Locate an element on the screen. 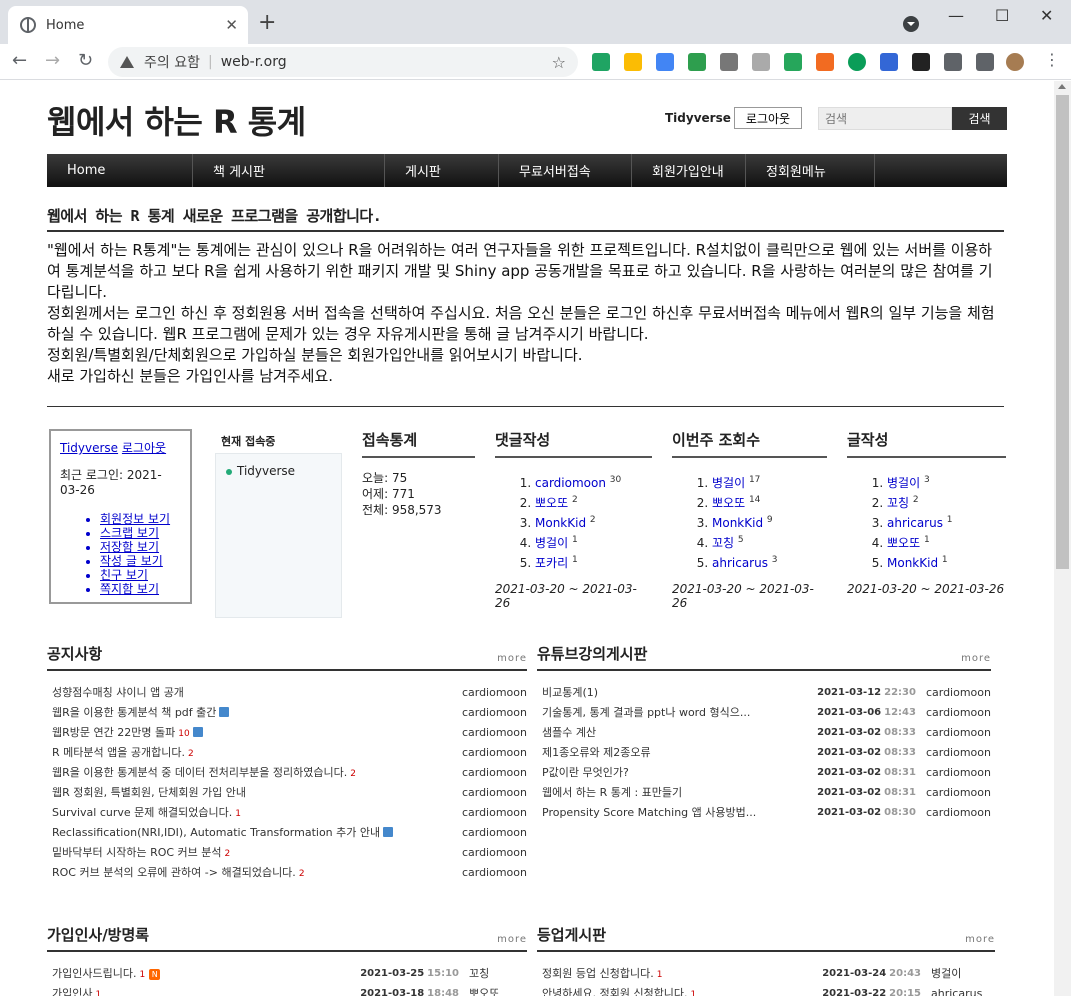 The height and width of the screenshot is (996, 1071). menu-free-server: 무료서버접속 is located at coordinates (565, 170).